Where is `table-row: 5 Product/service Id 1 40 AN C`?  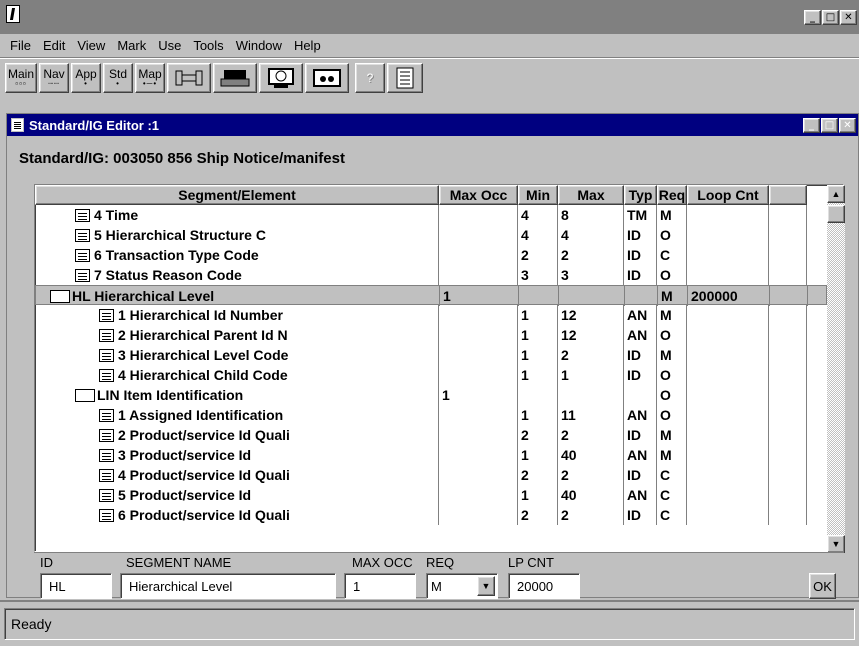 table-row: 5 Product/service Id 1 40 AN C is located at coordinates (431, 495).